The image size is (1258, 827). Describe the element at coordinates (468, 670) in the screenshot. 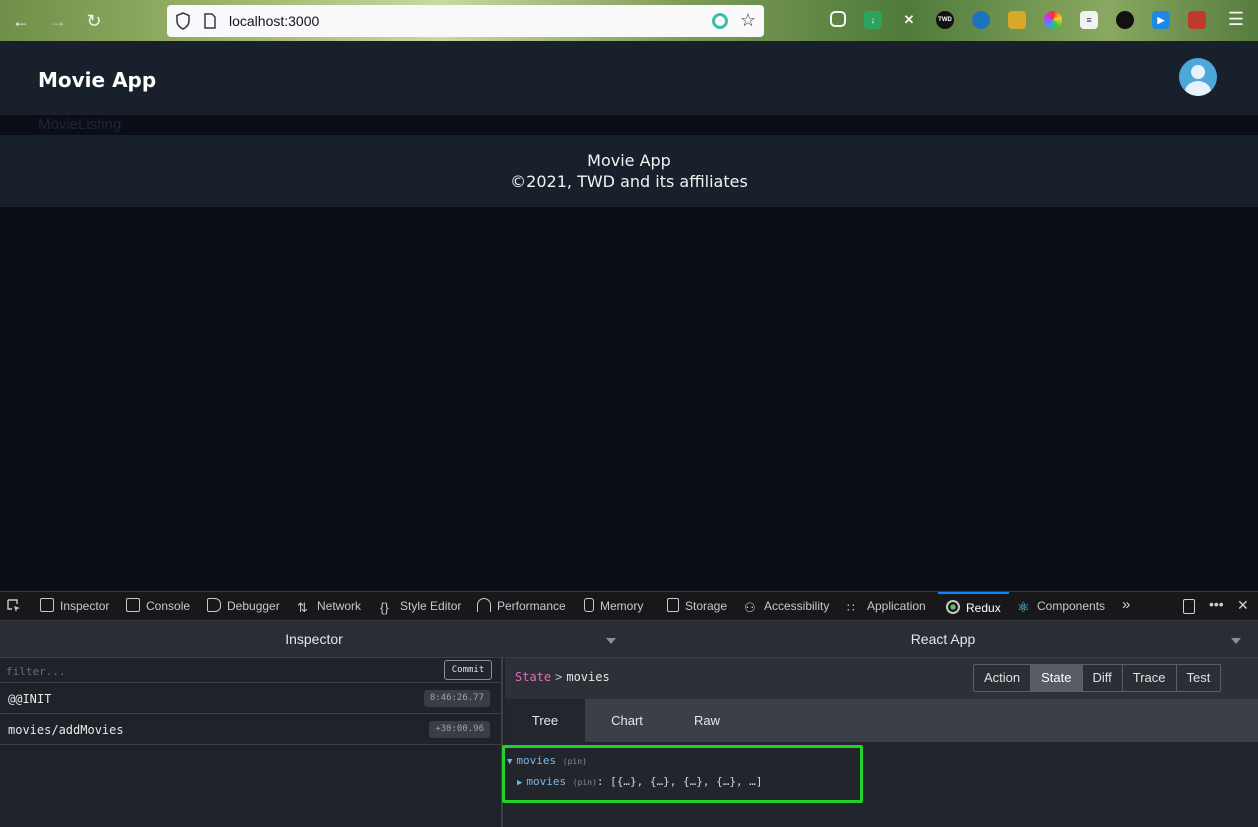

I see `commit-button: Commit` at that location.